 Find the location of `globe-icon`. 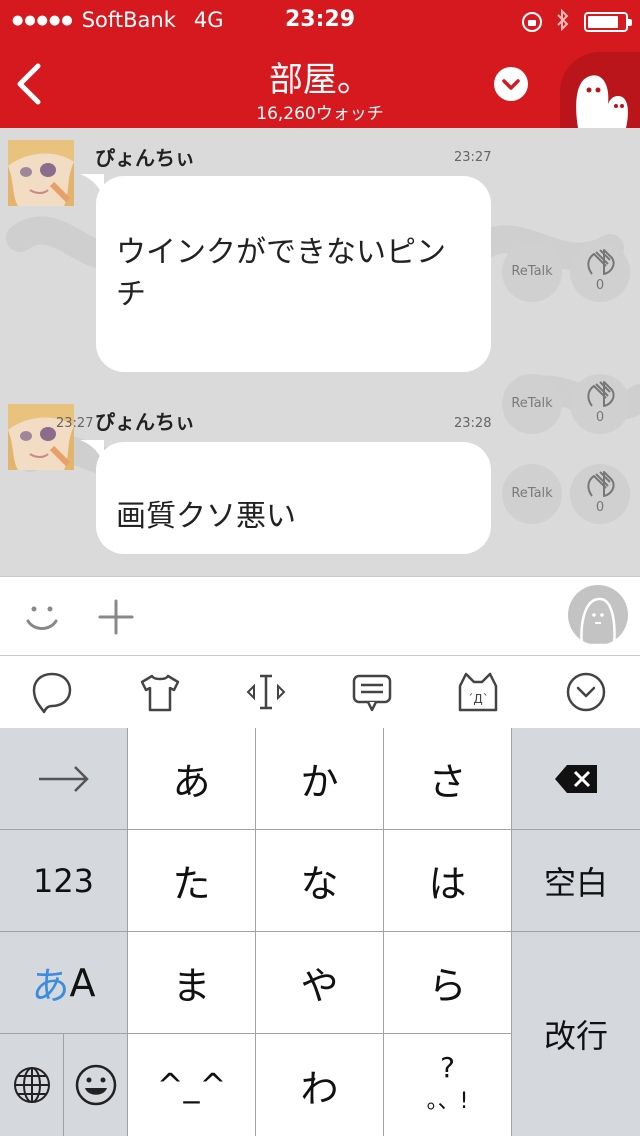

globe-icon is located at coordinates (31, 1085).